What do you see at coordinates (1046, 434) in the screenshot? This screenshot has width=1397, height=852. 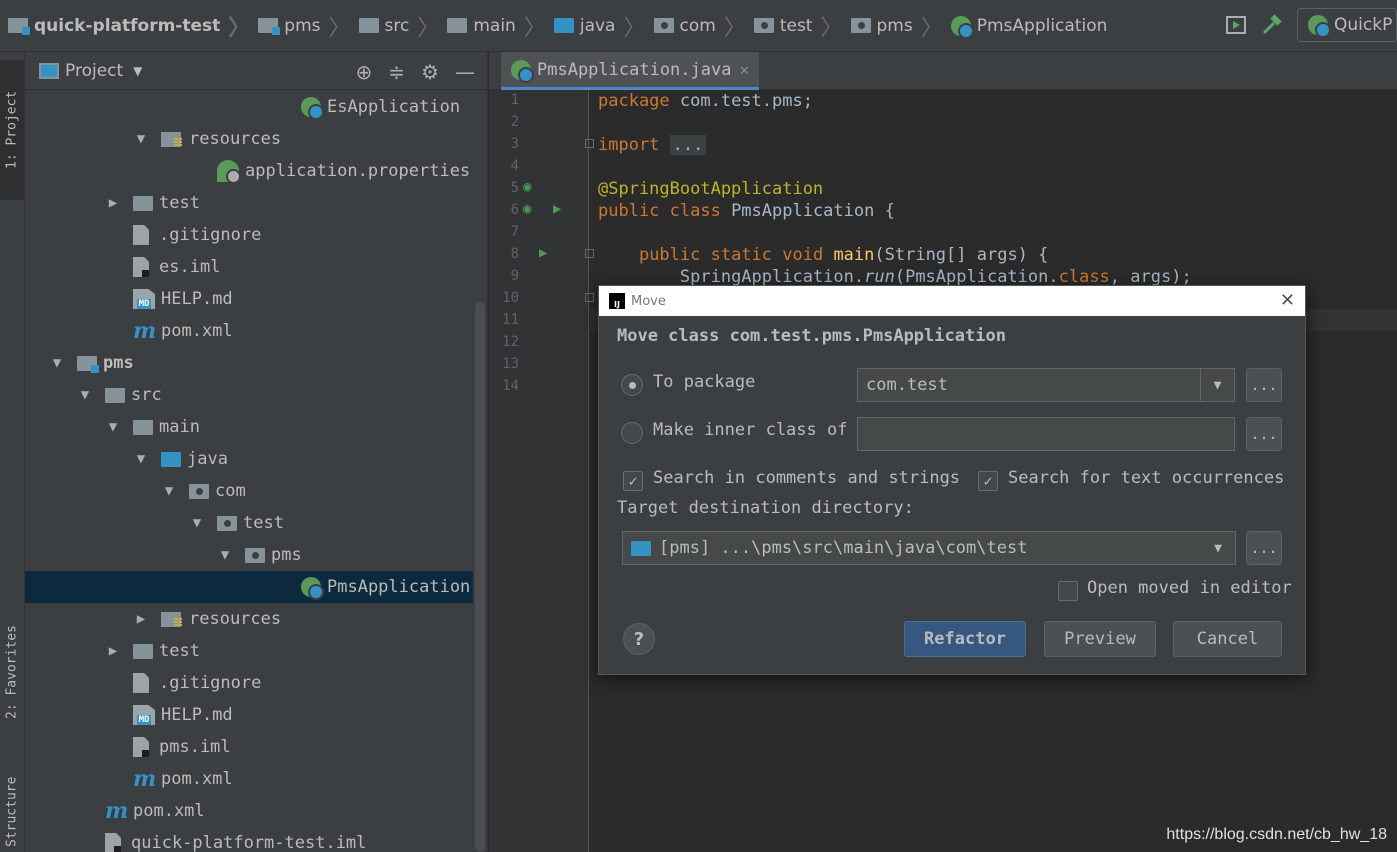 I see `inner-class-input` at bounding box center [1046, 434].